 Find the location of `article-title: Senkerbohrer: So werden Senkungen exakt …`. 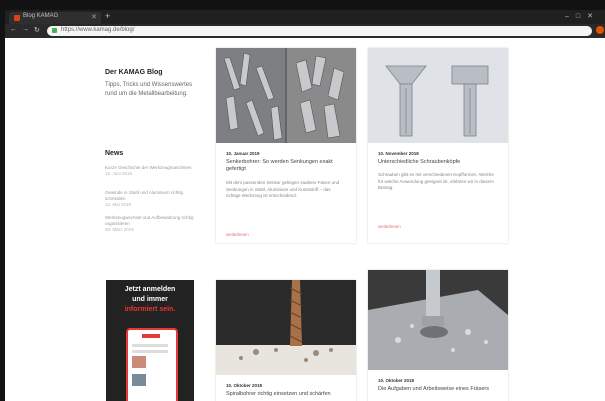

article-title: Senkerbohrer: So werden Senkungen exakt … is located at coordinates (286, 166).